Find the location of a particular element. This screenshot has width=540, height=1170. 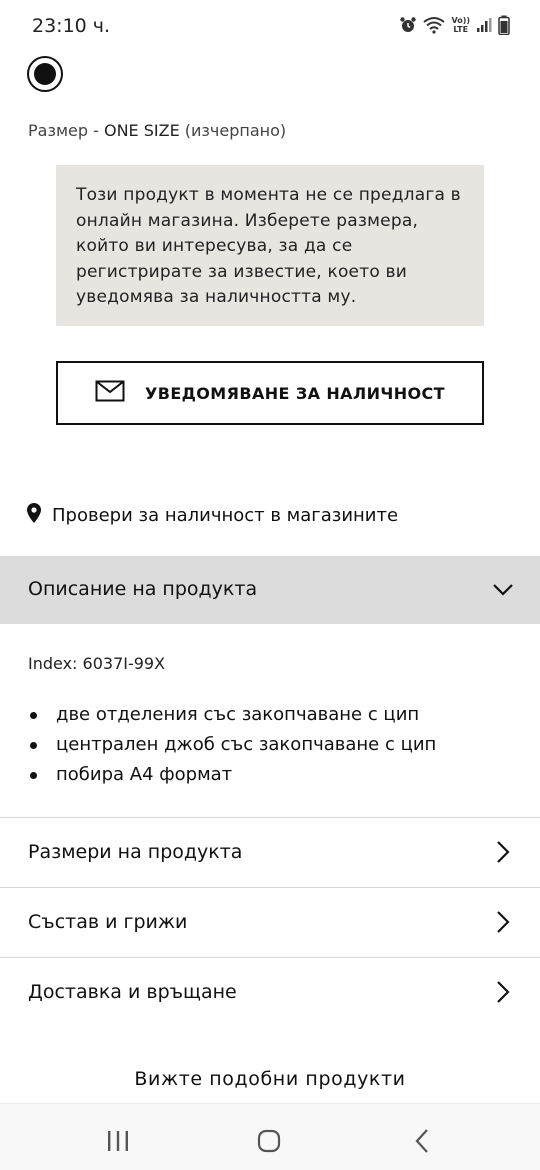

list-item: две отделения със закопчаване с цип is located at coordinates (232, 715).